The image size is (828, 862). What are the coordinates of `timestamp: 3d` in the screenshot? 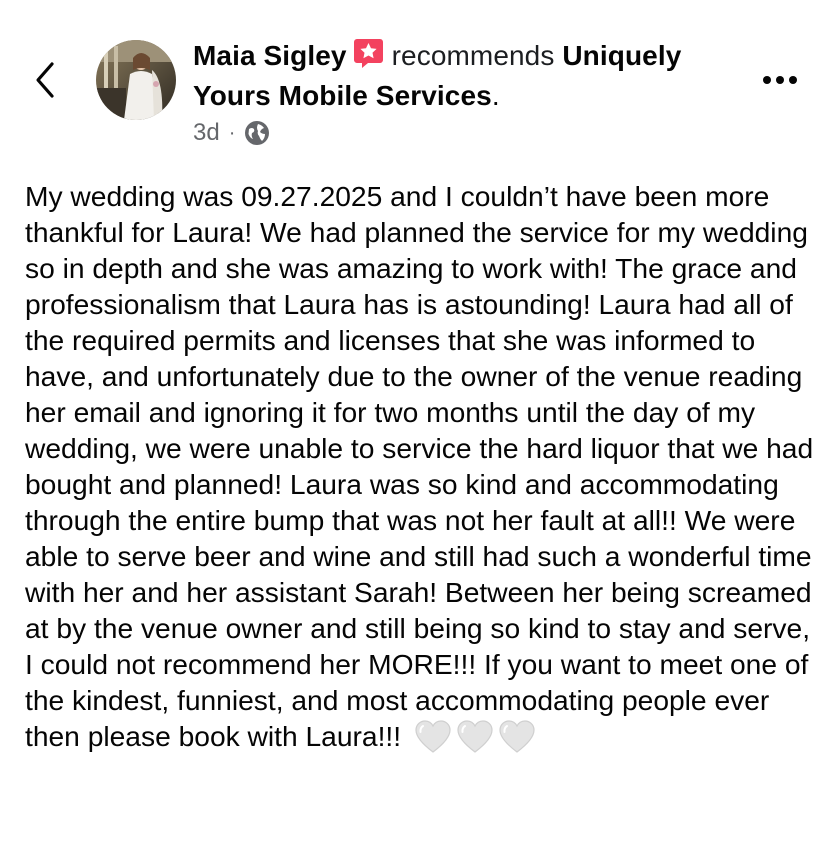 It's located at (206, 133).